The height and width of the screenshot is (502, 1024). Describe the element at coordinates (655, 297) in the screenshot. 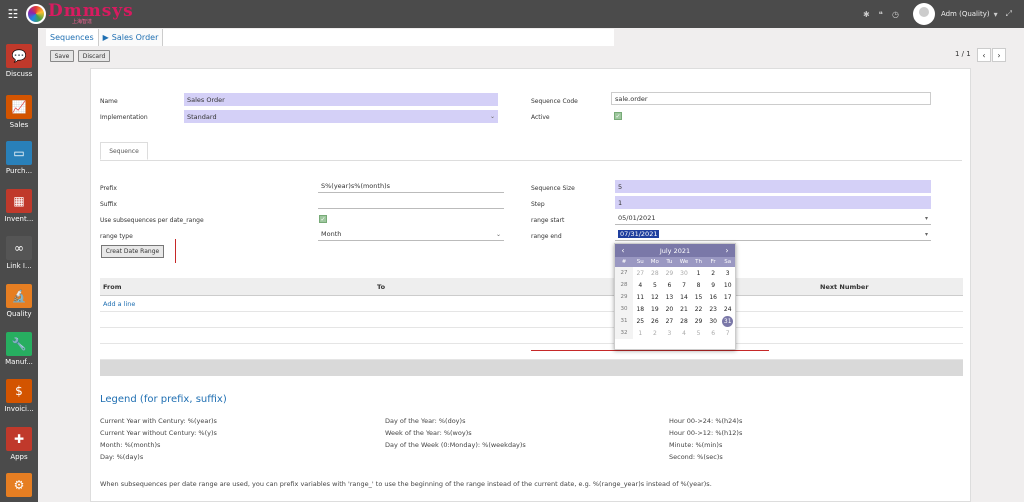

I see `day-cell: 12` at that location.